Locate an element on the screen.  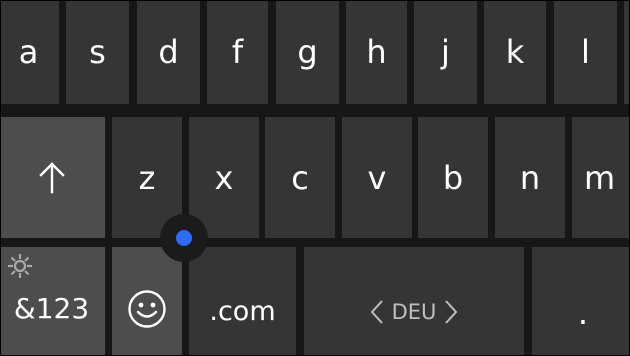
key-label: f is located at coordinates (237, 52).